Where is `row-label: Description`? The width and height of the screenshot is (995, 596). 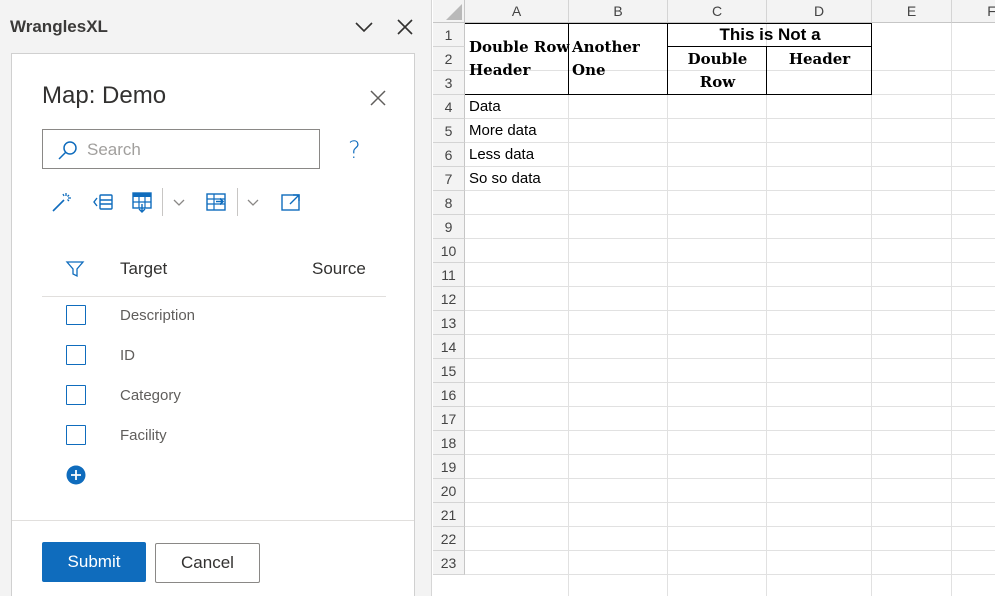 row-label: Description is located at coordinates (158, 315).